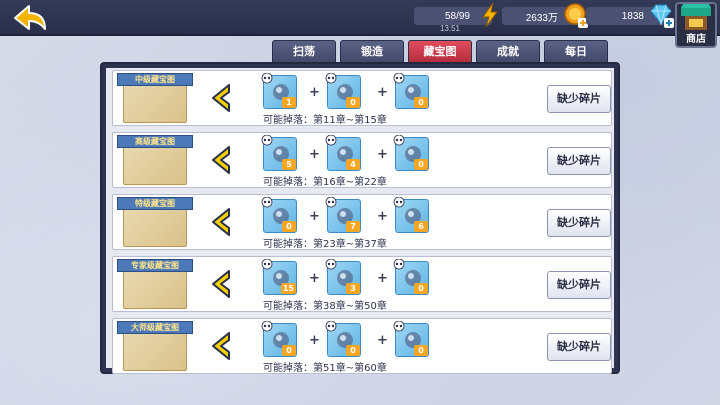 The width and height of the screenshot is (720, 405). What do you see at coordinates (490, 15) in the screenshot?
I see `lightning-icon` at bounding box center [490, 15].